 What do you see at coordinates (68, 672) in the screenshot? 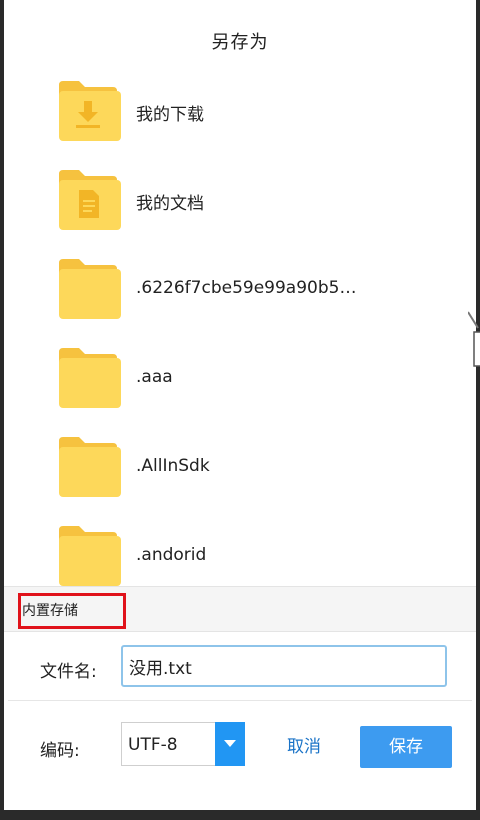
I see `filename-label: 文件名:` at bounding box center [68, 672].